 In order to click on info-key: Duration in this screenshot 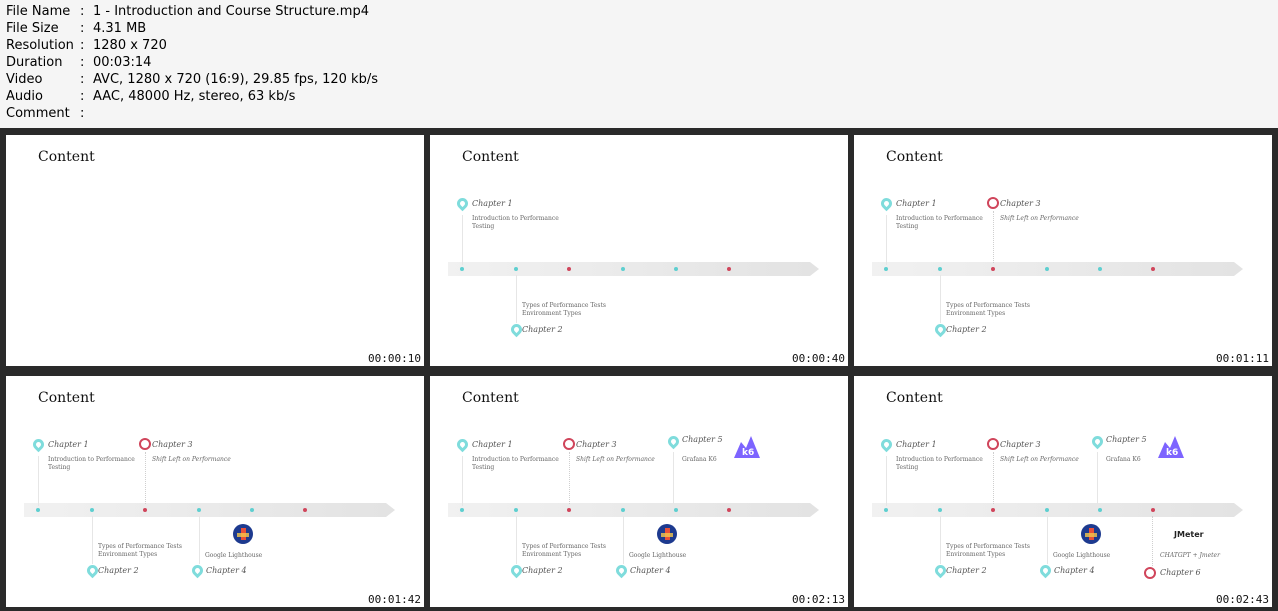, I will do `click(34, 62)`.